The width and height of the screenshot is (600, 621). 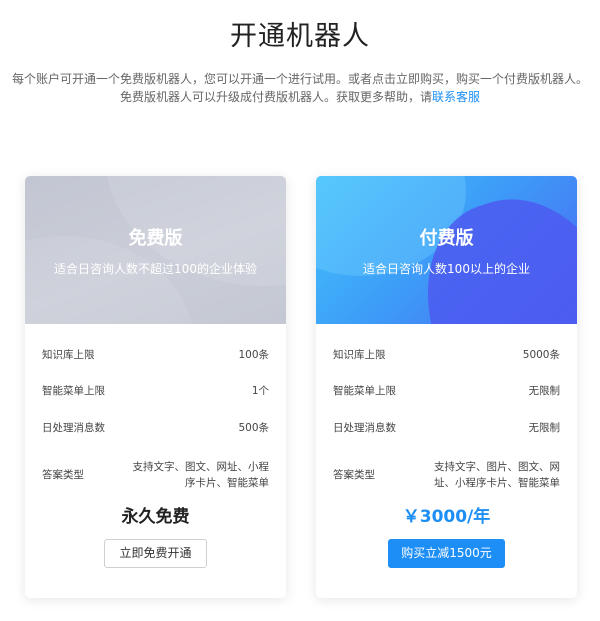 What do you see at coordinates (201, 467) in the screenshot?
I see `row-value-line-1: 支持文字、图文、网址、小程` at bounding box center [201, 467].